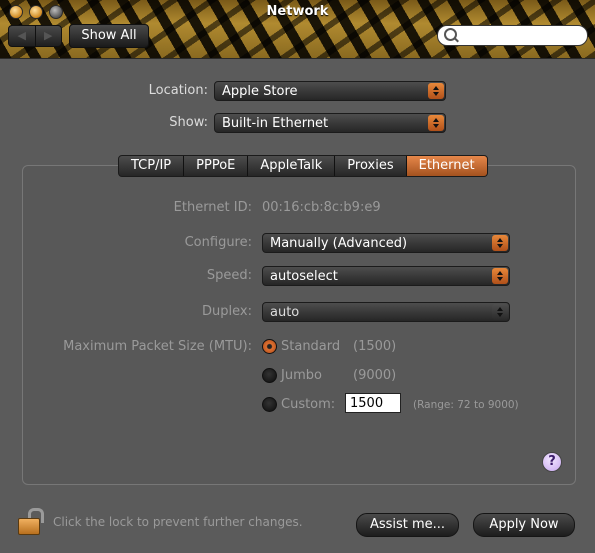  I want to click on configure-select: Manually (Advanced), so click(386, 243).